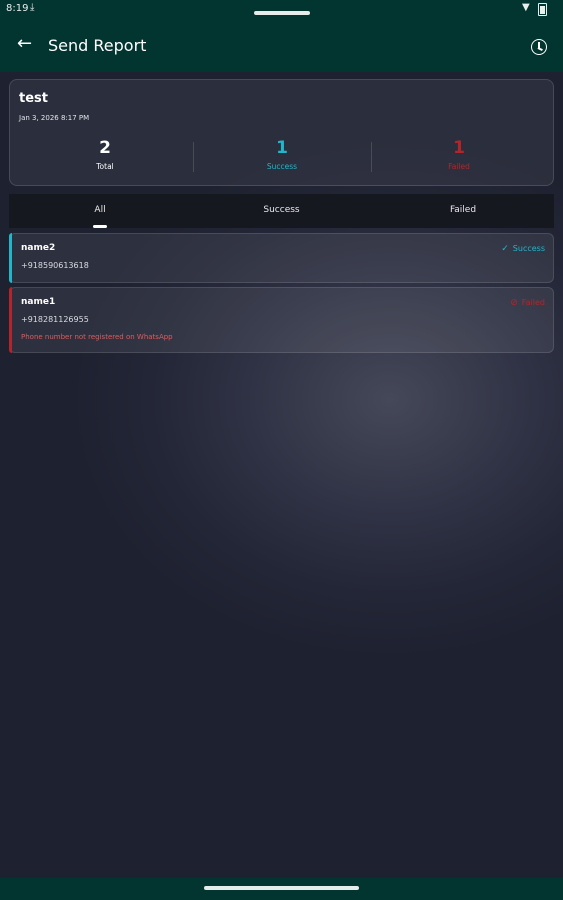 The width and height of the screenshot is (563, 900). What do you see at coordinates (542, 9) in the screenshot?
I see `battery-icon` at bounding box center [542, 9].